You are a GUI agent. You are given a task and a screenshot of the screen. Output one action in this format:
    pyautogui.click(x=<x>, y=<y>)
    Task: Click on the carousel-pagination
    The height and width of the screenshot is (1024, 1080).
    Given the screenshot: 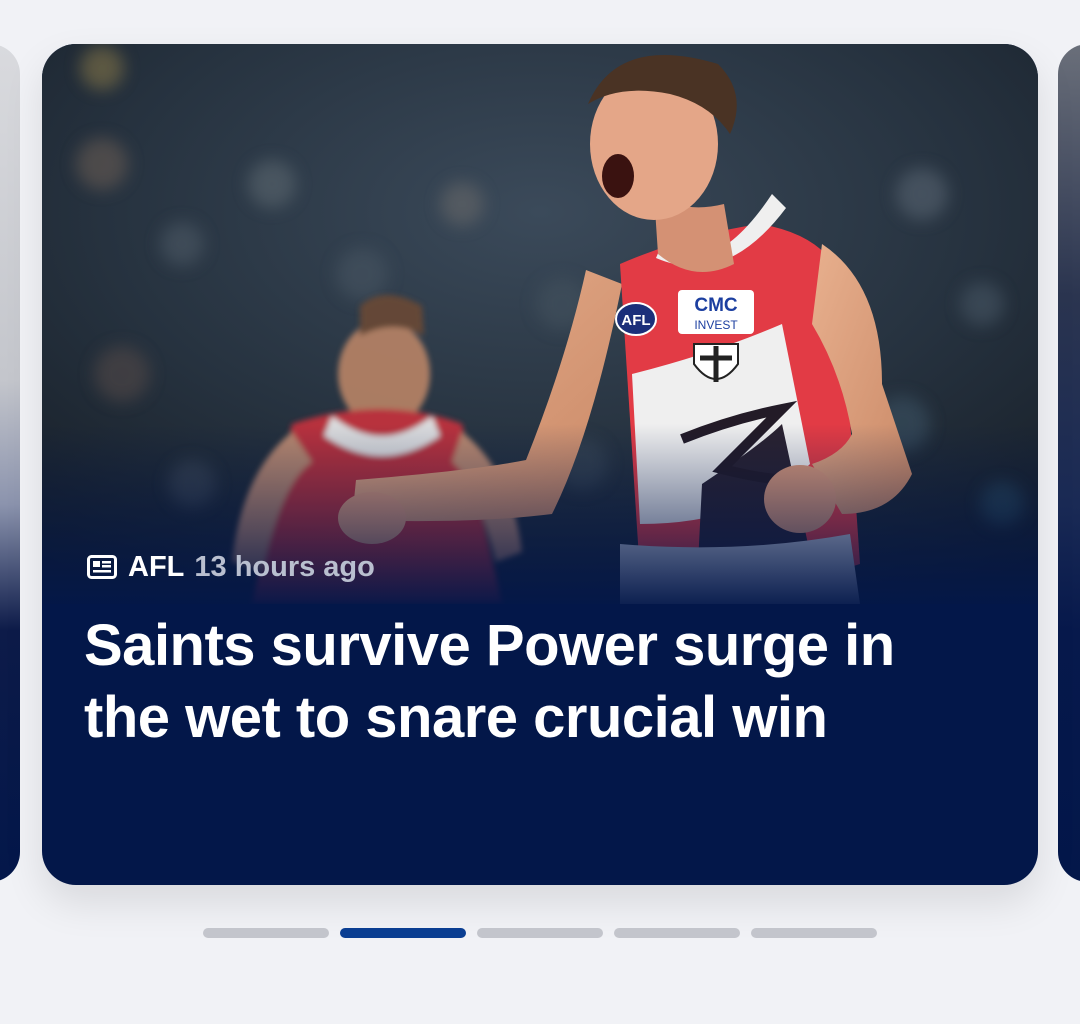 What is the action you would take?
    pyautogui.click(x=540, y=933)
    